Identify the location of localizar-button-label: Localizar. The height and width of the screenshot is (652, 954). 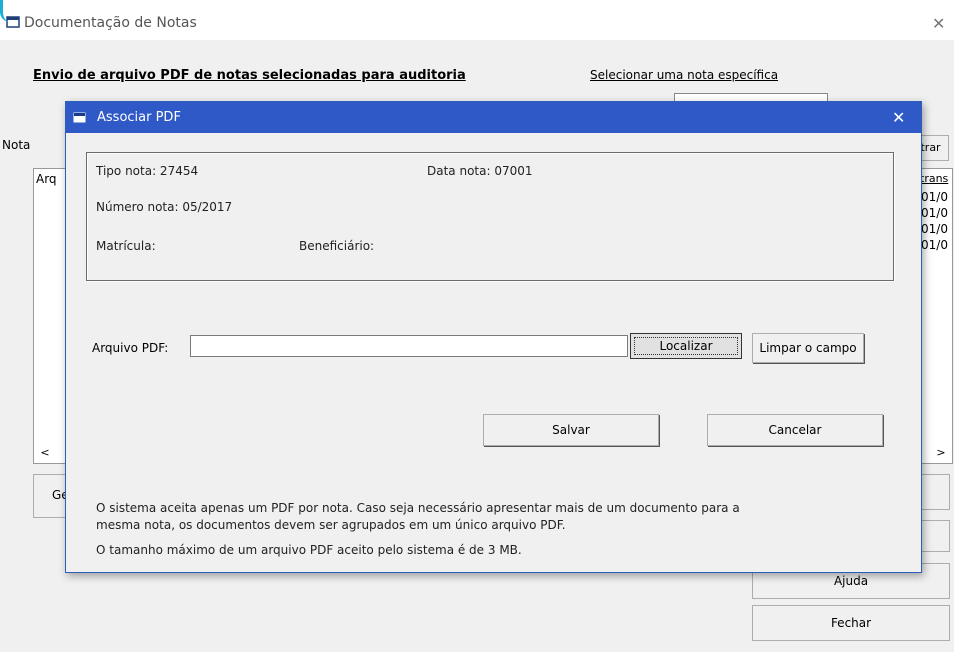
(686, 346).